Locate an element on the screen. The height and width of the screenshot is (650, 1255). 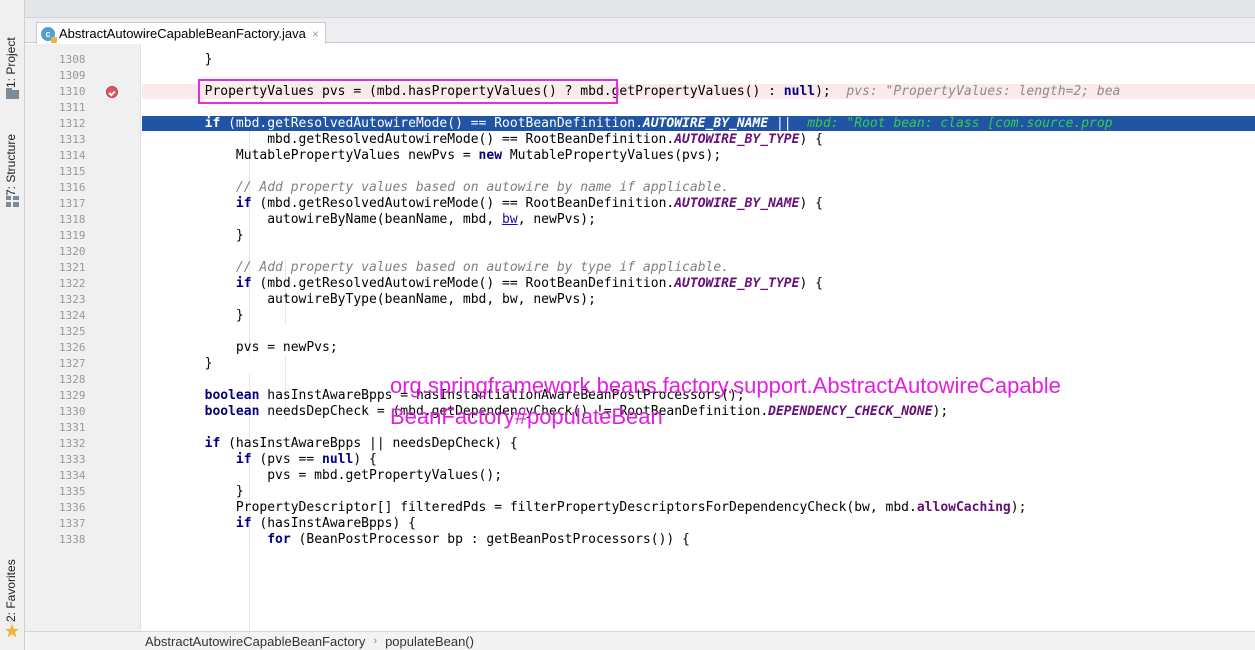
line-number: 1310 is located at coordinates (72, 91).